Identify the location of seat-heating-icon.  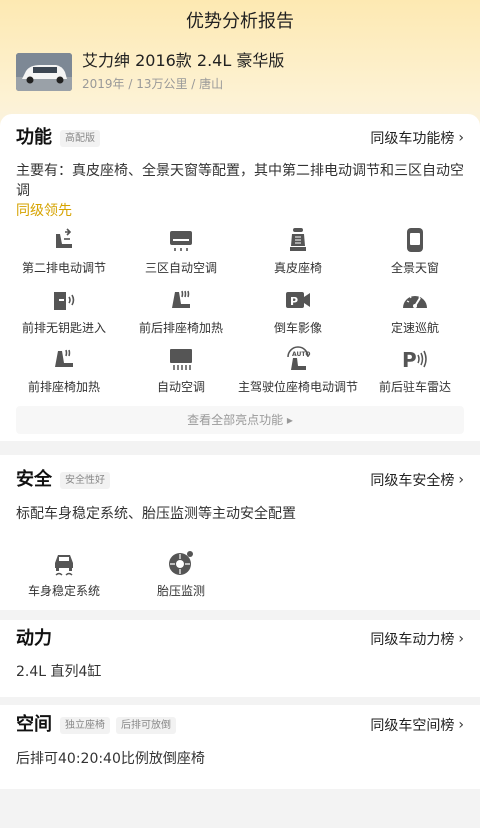
(181, 299).